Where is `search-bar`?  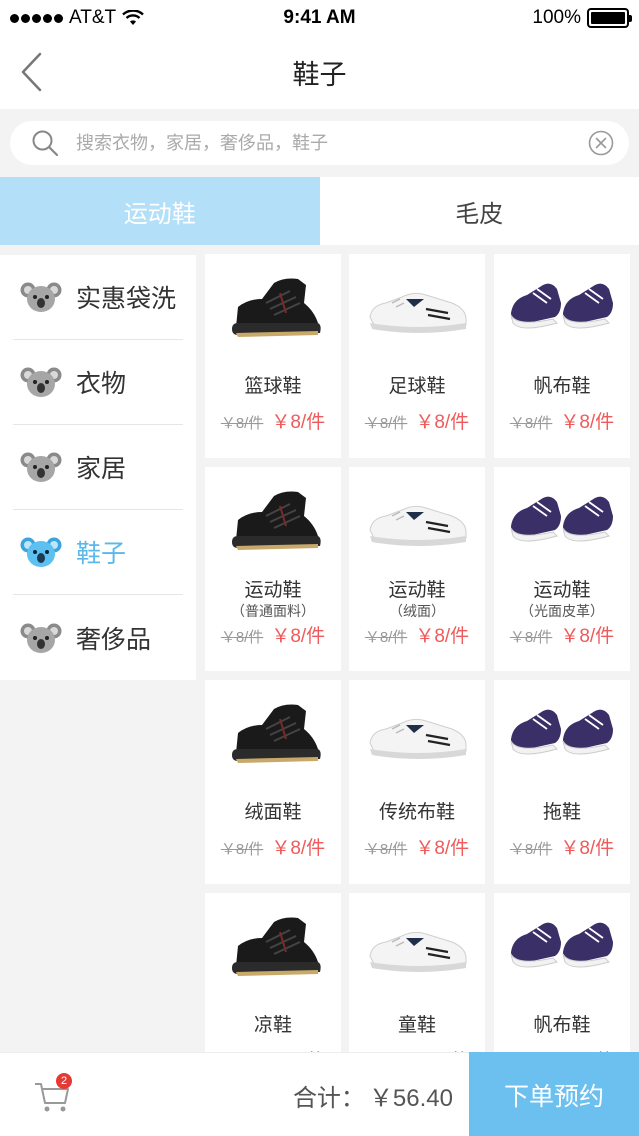 search-bar is located at coordinates (319, 143).